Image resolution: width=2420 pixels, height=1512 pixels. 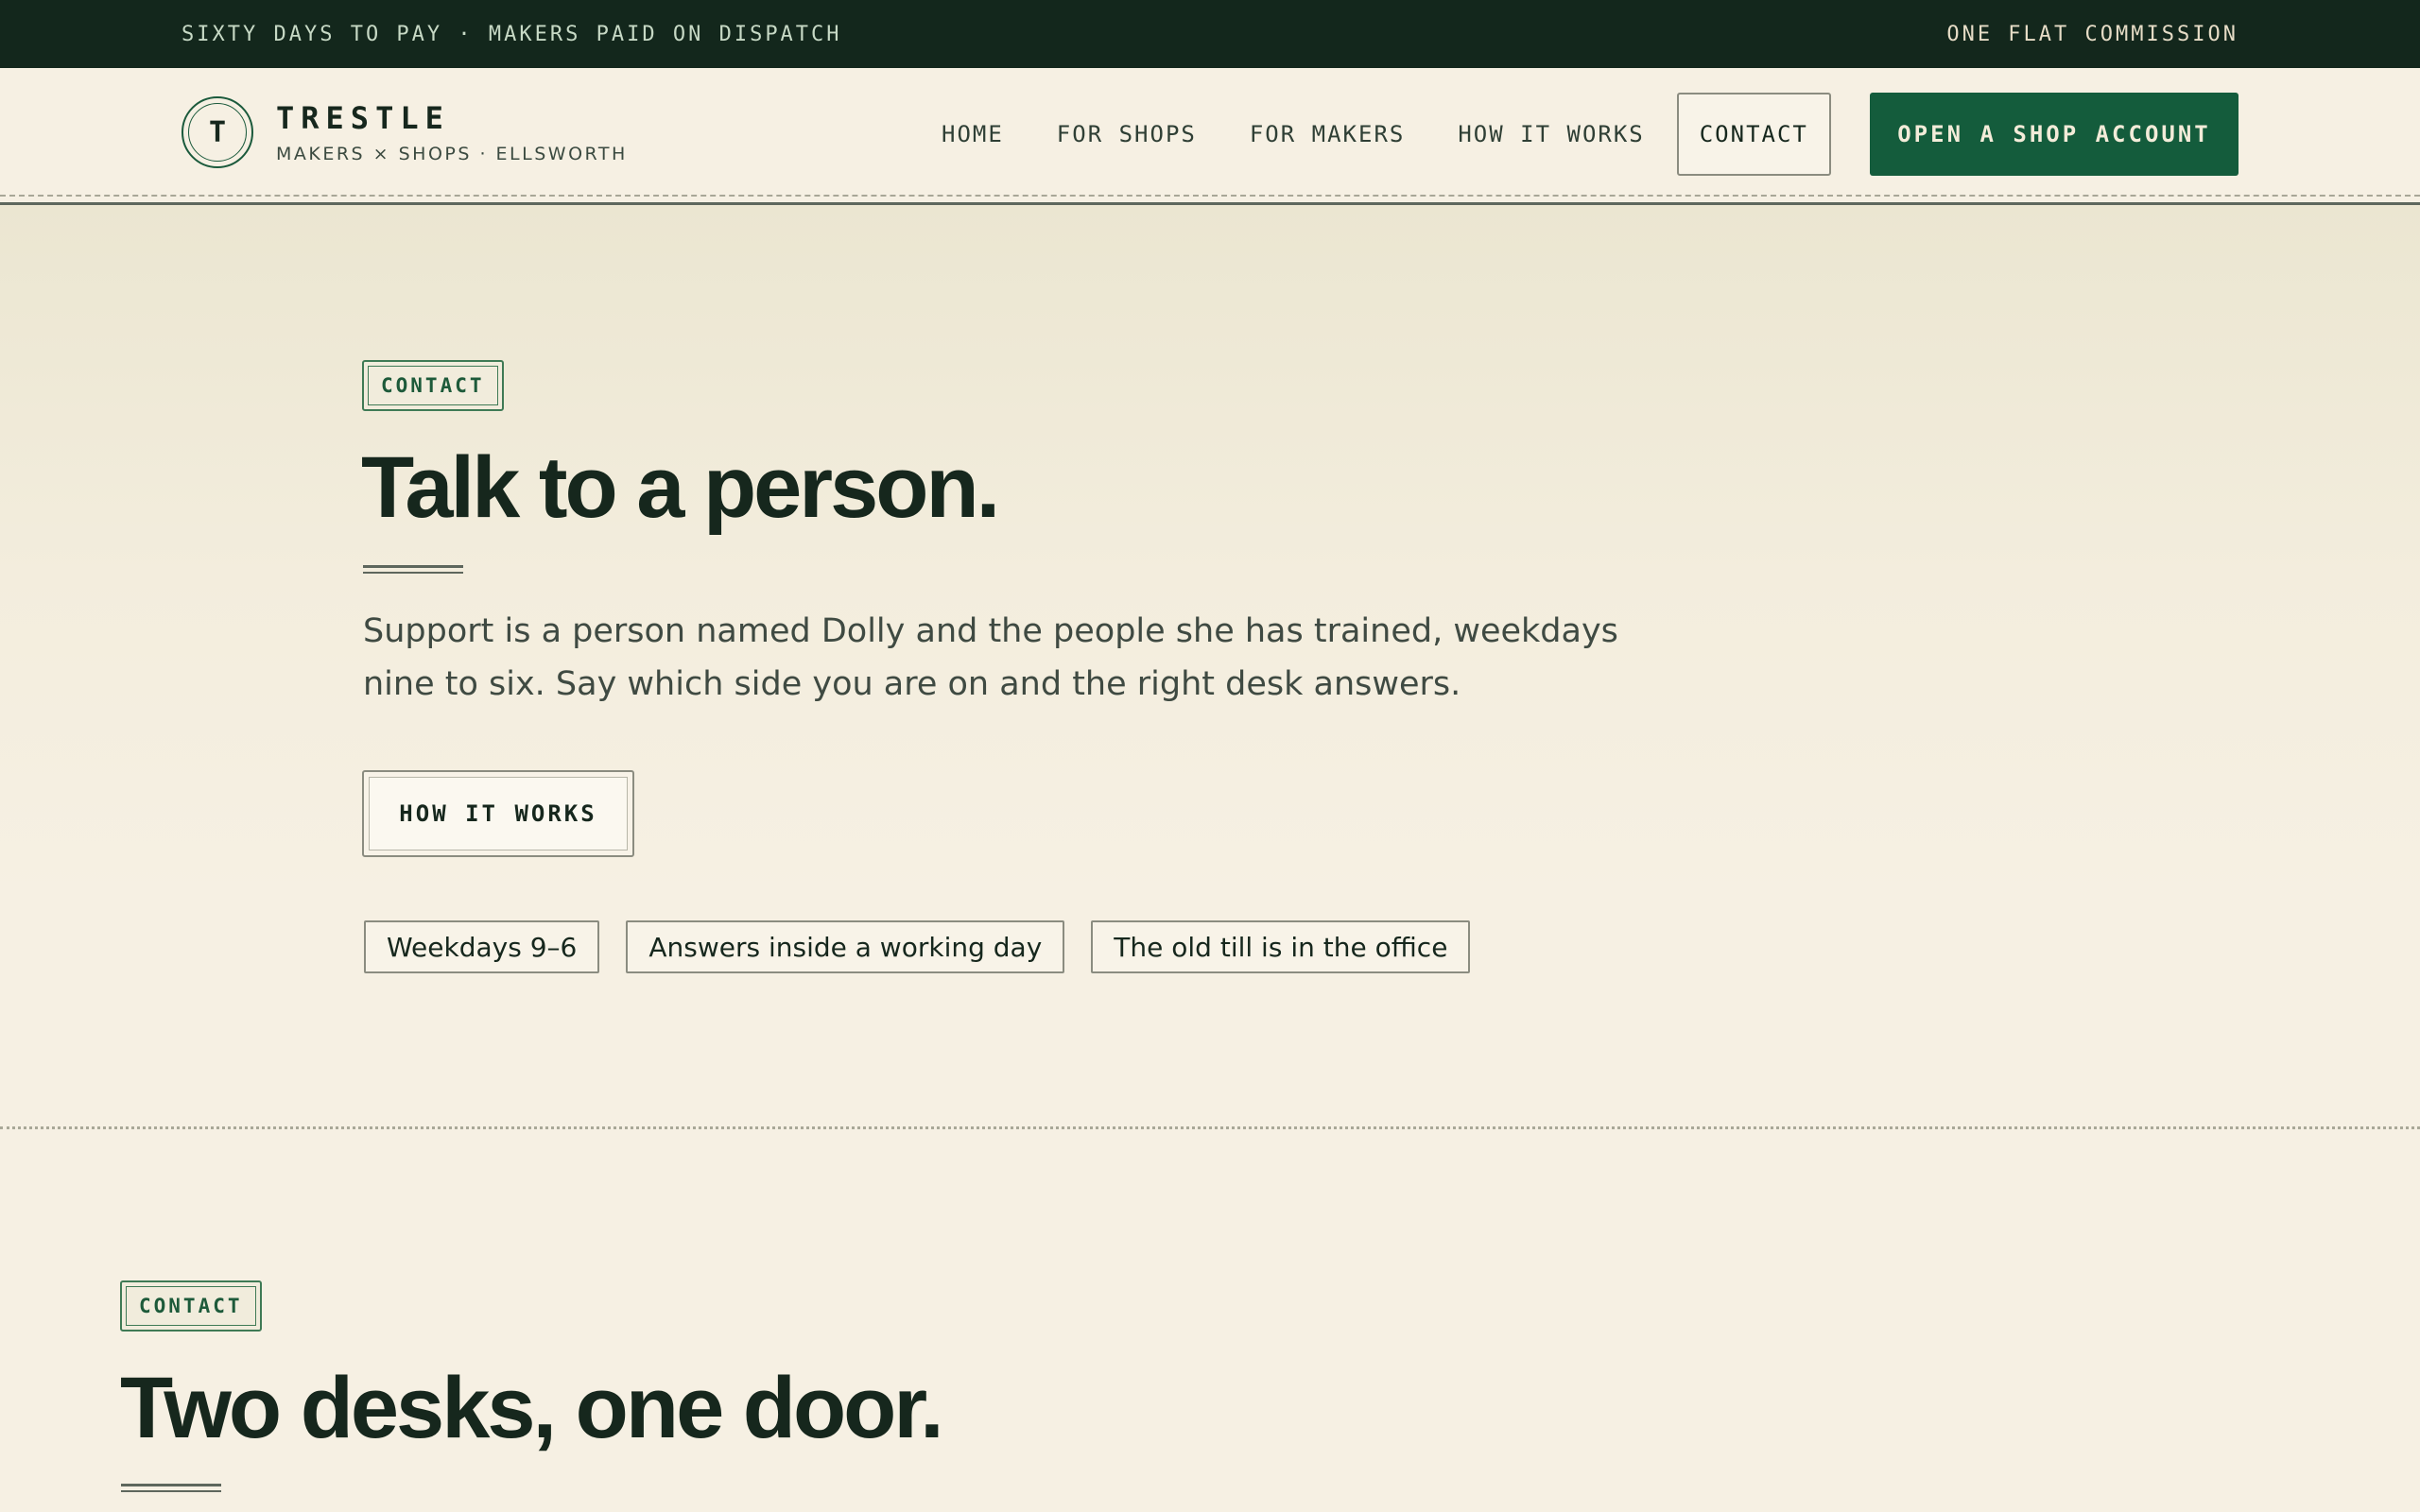 I want to click on nav-item-for-shops: FOR SHOPS, so click(x=1126, y=134).